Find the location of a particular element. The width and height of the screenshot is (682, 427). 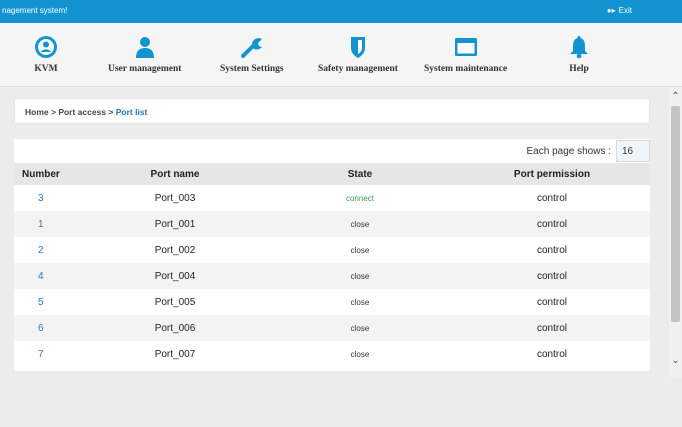

header-port-permission: Port permission is located at coordinates (552, 174).